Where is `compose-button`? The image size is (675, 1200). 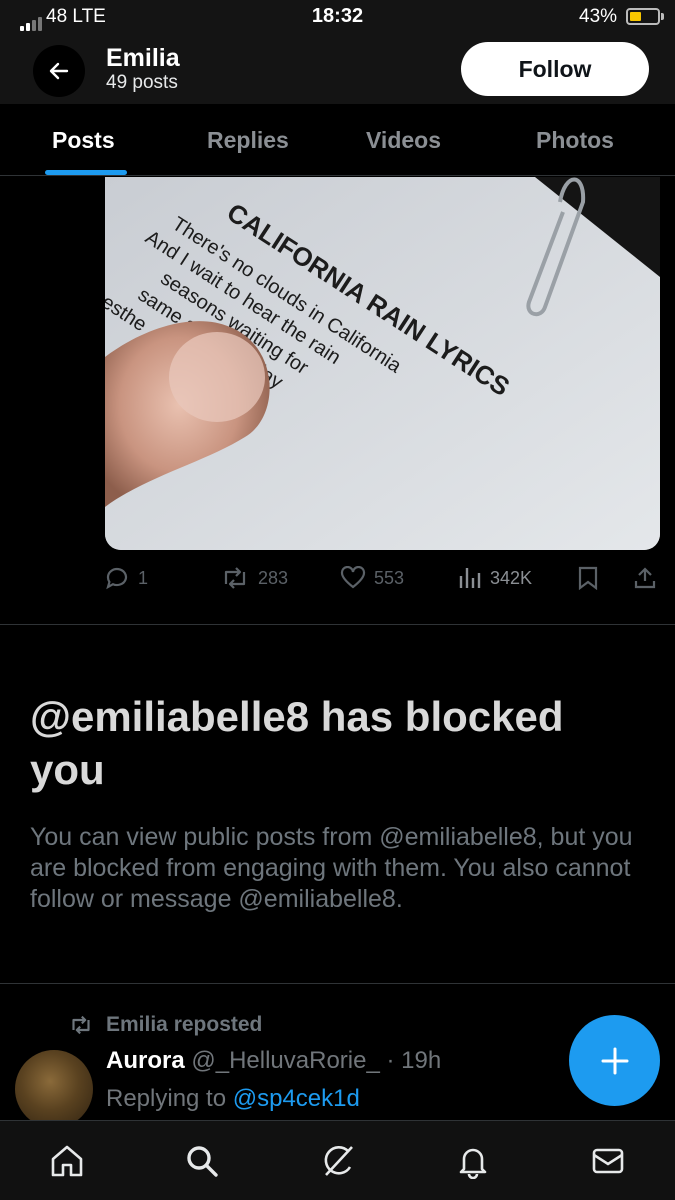
compose-button is located at coordinates (614, 1060).